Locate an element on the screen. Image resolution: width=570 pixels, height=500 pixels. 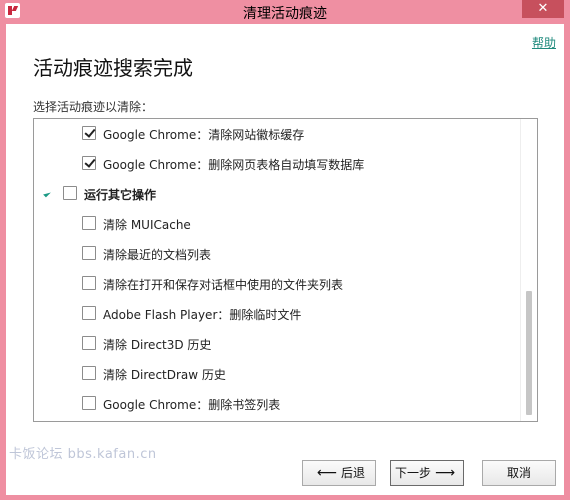
window-title: 清理活动痕迹 is located at coordinates (285, 14).